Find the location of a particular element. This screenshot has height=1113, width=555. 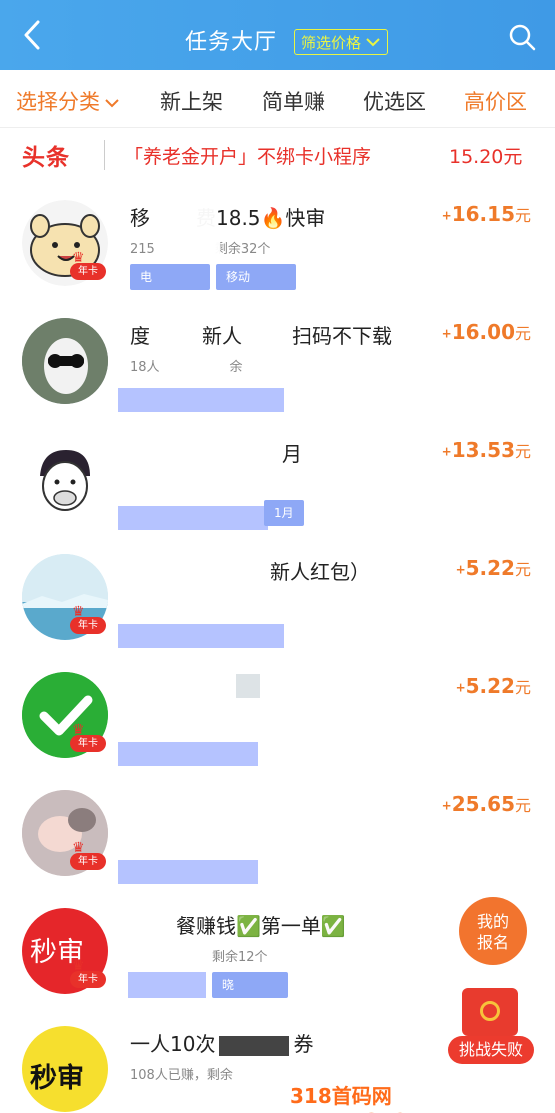

tab-high-price: 高价区 is located at coordinates (495, 101).